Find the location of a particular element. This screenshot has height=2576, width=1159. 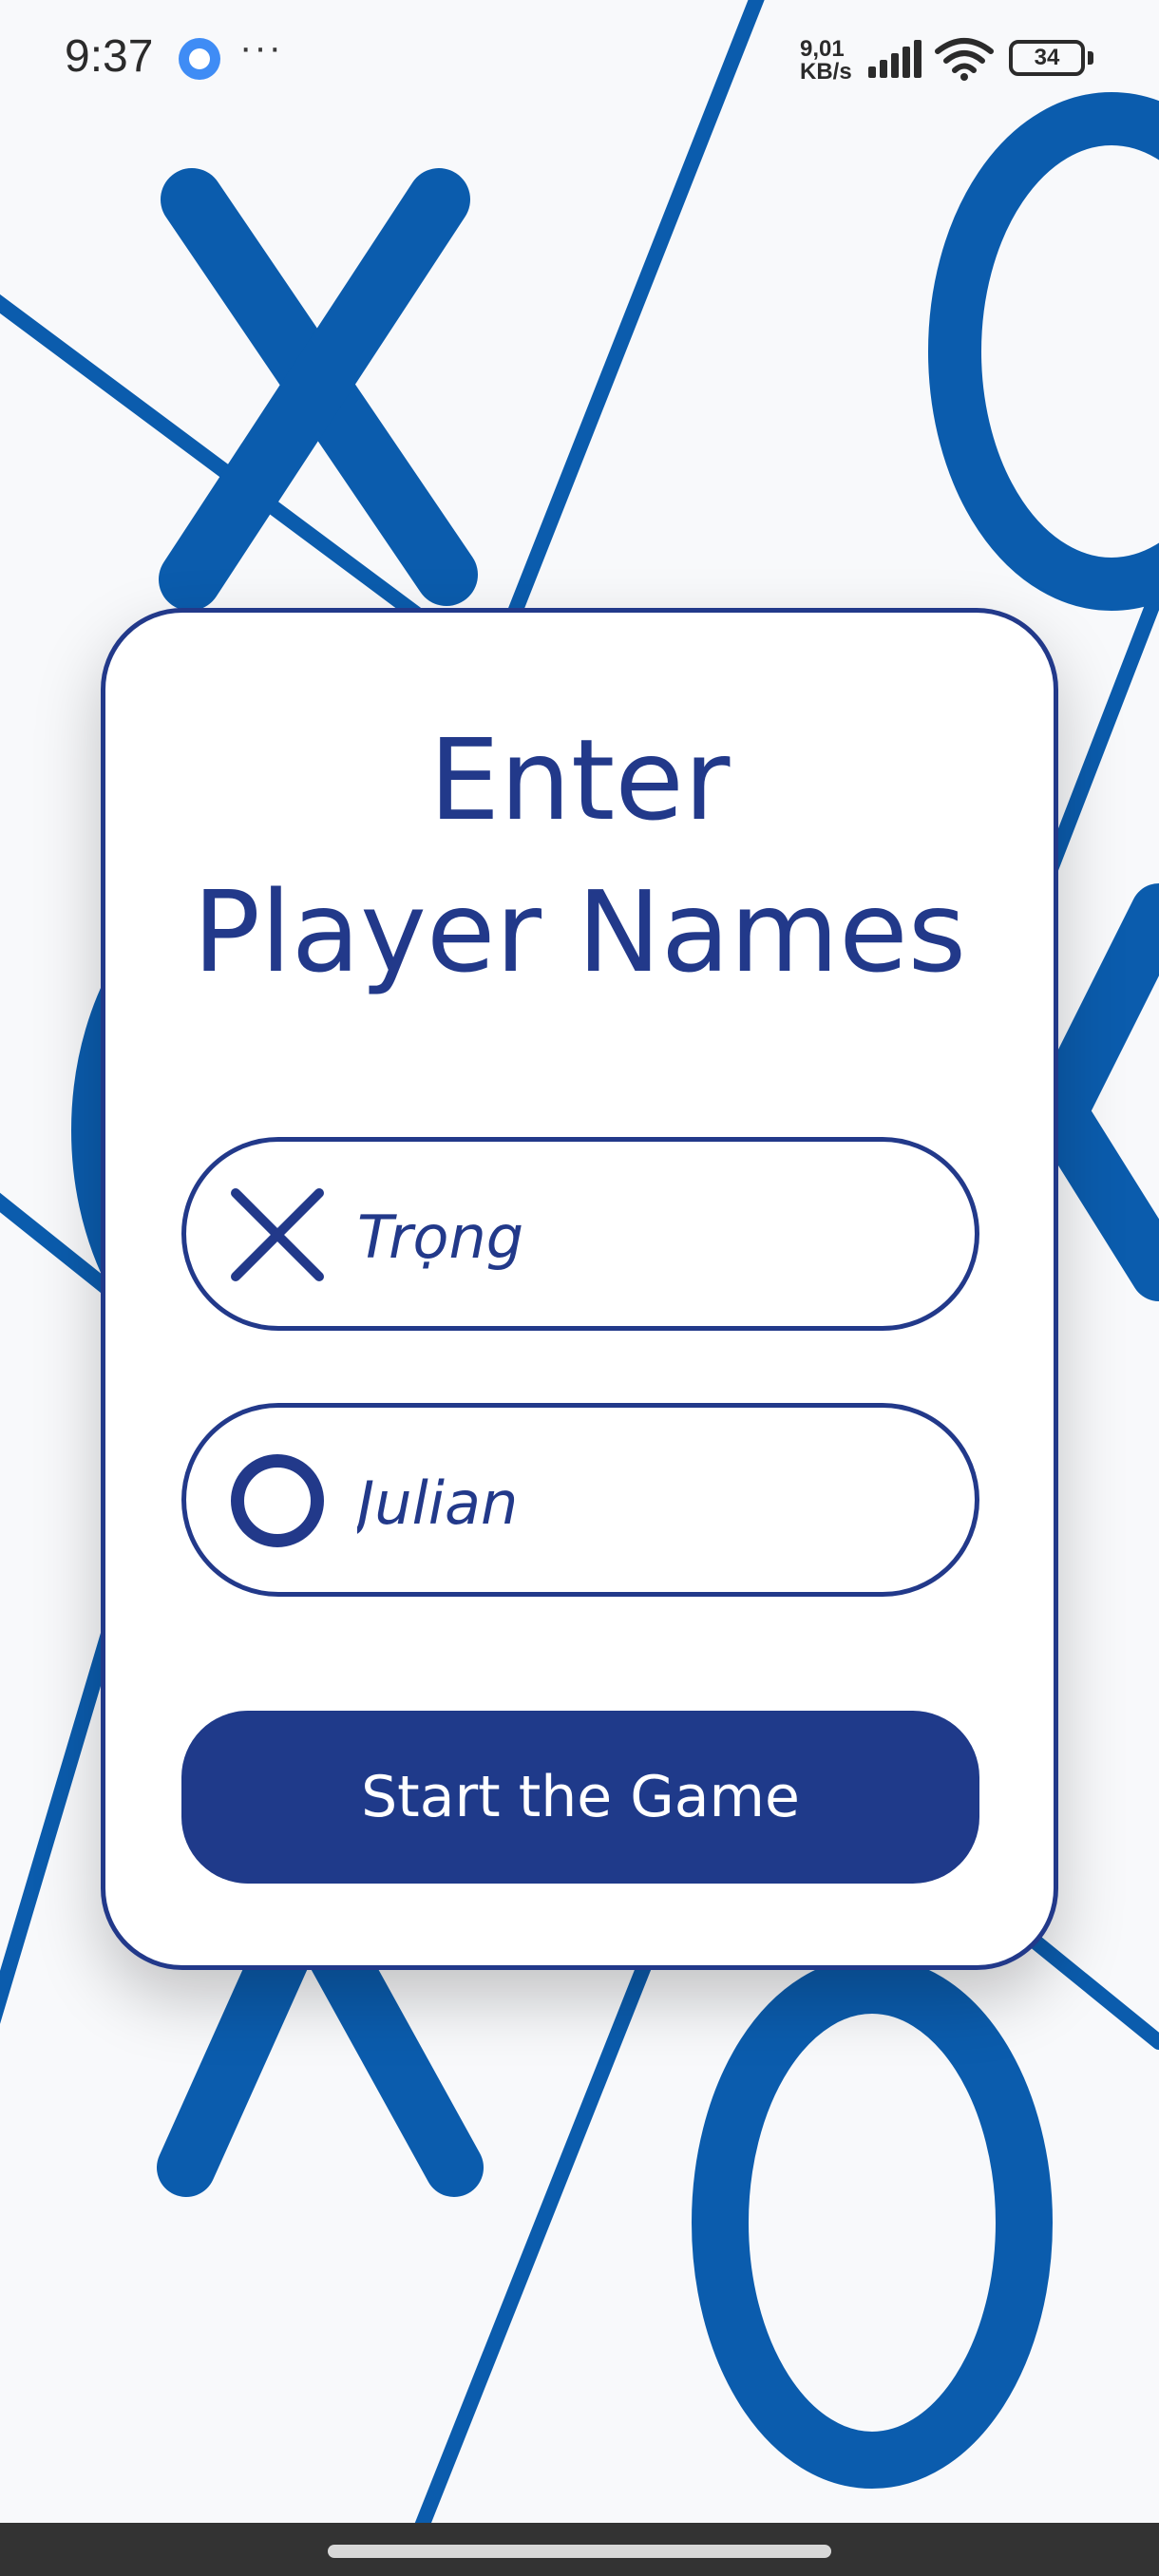

card-title-line1: Enter is located at coordinates (579, 779).